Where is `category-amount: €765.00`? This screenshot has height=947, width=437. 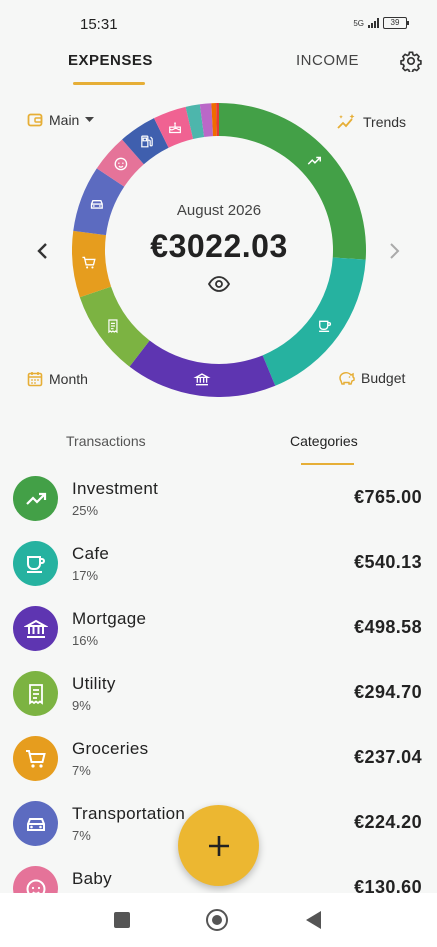
category-amount: €765.00 is located at coordinates (388, 497).